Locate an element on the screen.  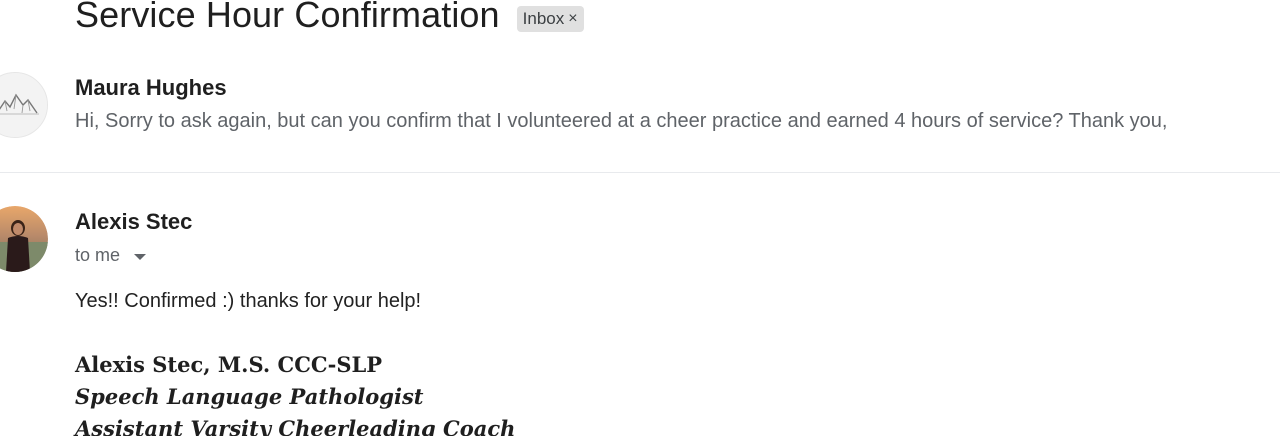
label-name: Inbox is located at coordinates (543, 18).